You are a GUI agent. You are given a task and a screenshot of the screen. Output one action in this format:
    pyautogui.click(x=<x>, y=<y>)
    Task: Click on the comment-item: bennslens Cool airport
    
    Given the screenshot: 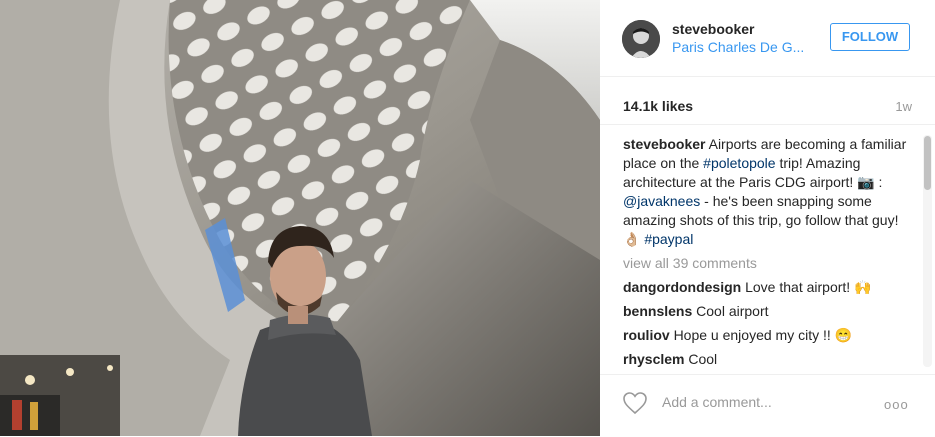 What is the action you would take?
    pyautogui.click(x=769, y=311)
    